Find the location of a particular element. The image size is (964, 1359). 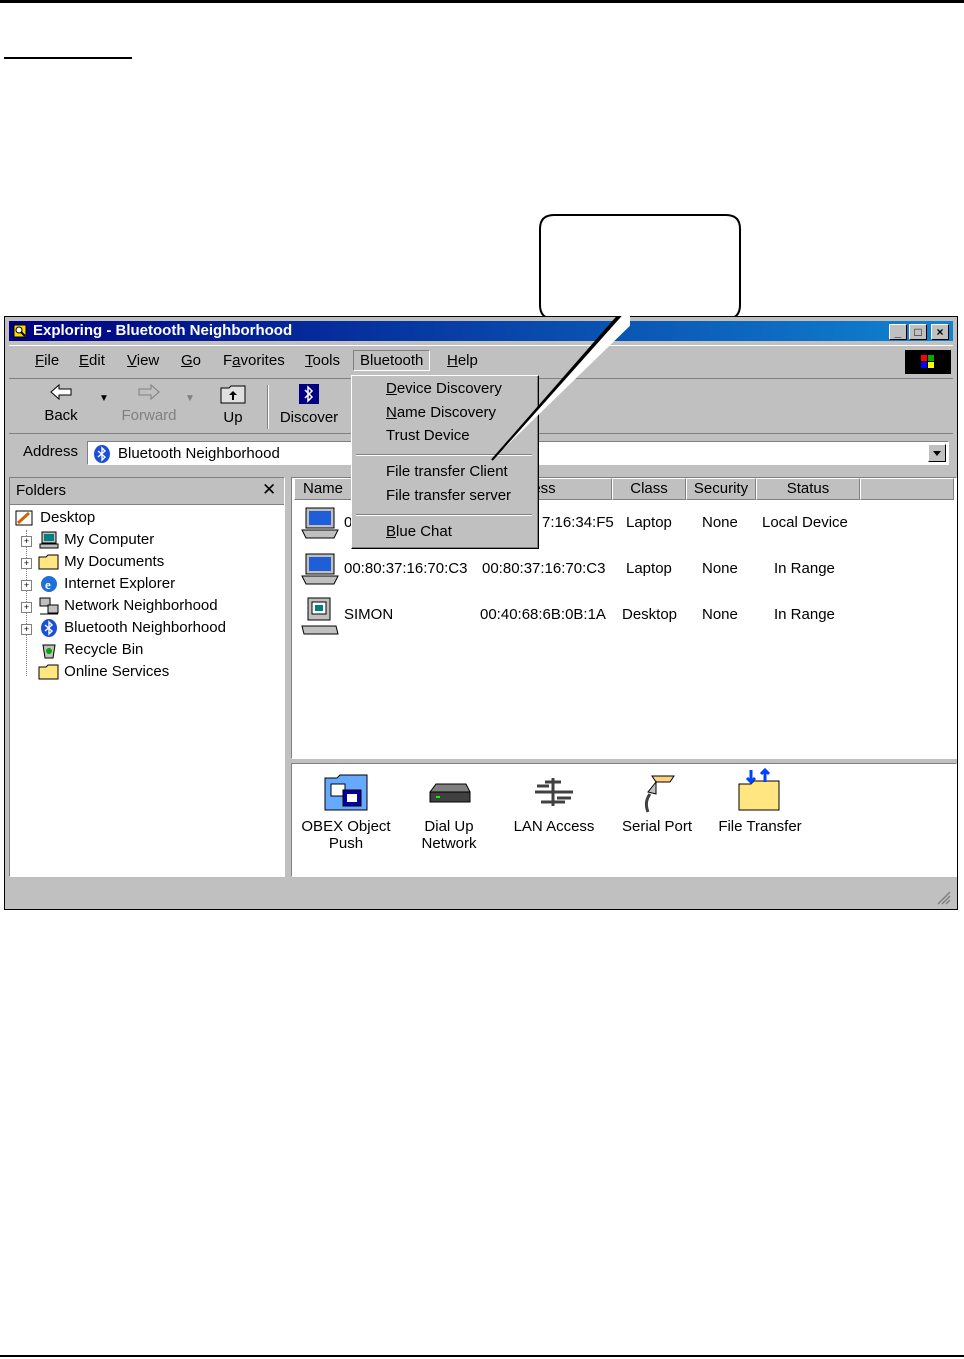

device-address: 00:40:68:6B:0B:1A is located at coordinates (543, 614).